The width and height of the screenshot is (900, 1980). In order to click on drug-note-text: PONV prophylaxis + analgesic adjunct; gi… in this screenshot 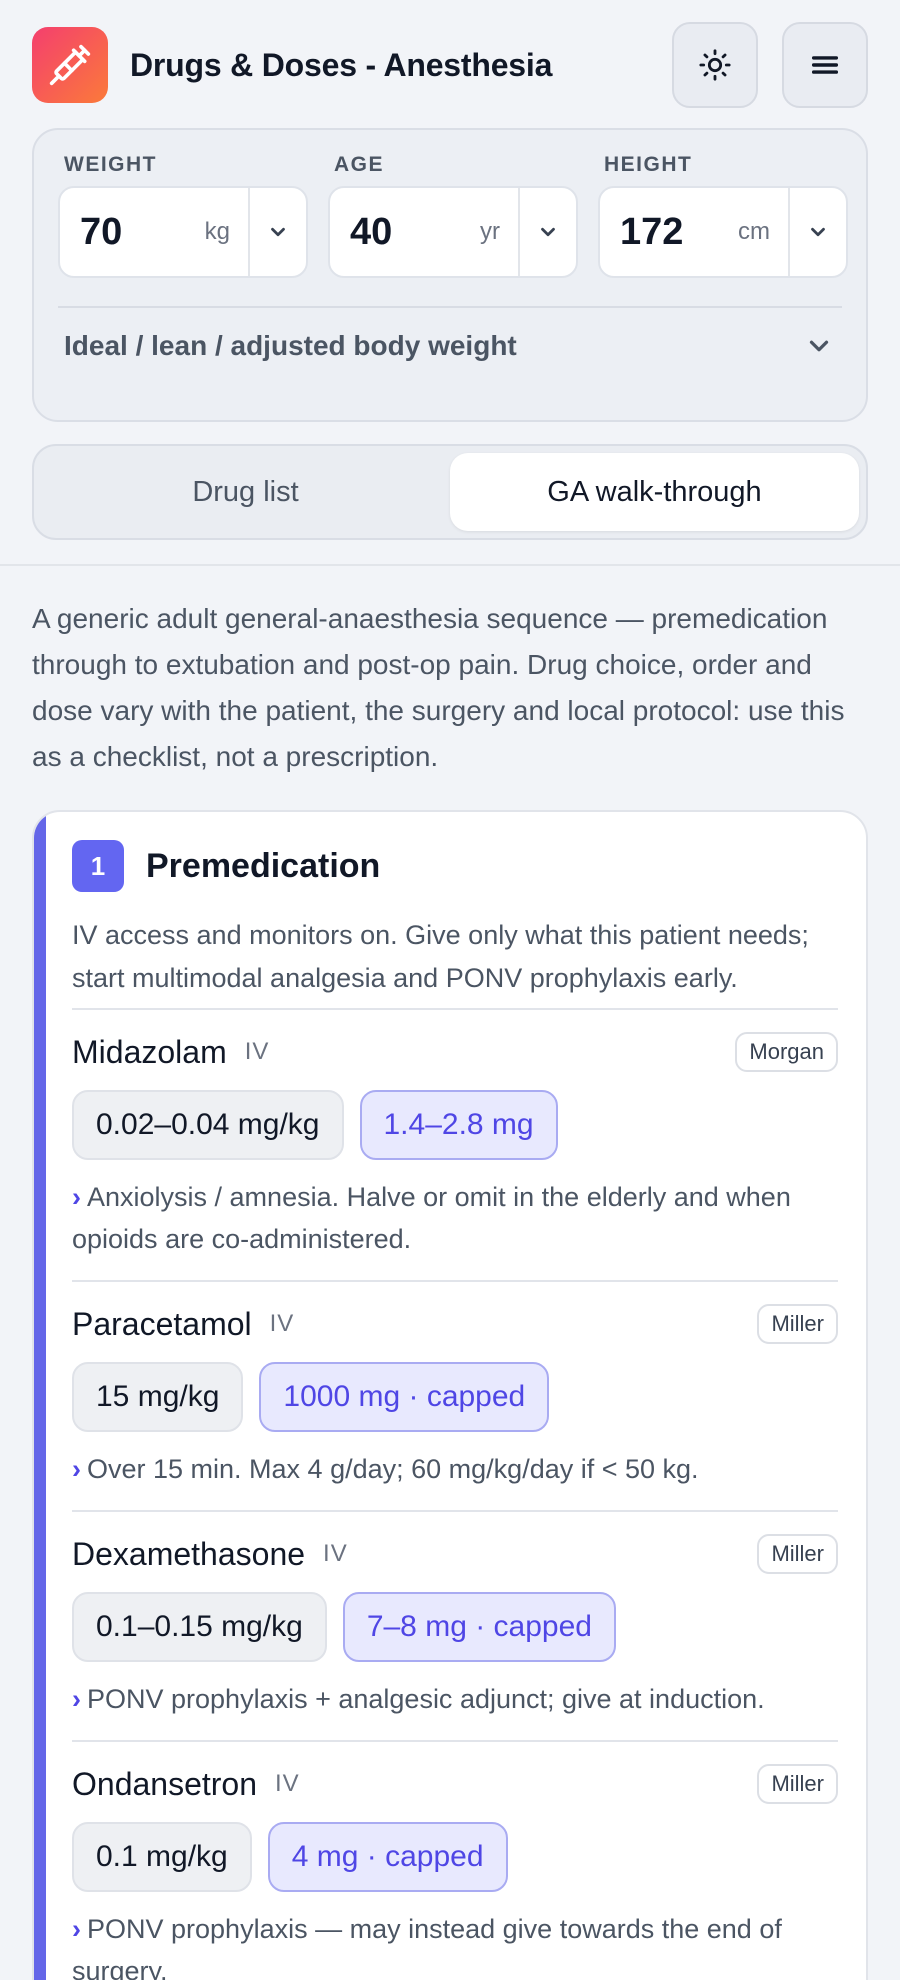, I will do `click(426, 1699)`.